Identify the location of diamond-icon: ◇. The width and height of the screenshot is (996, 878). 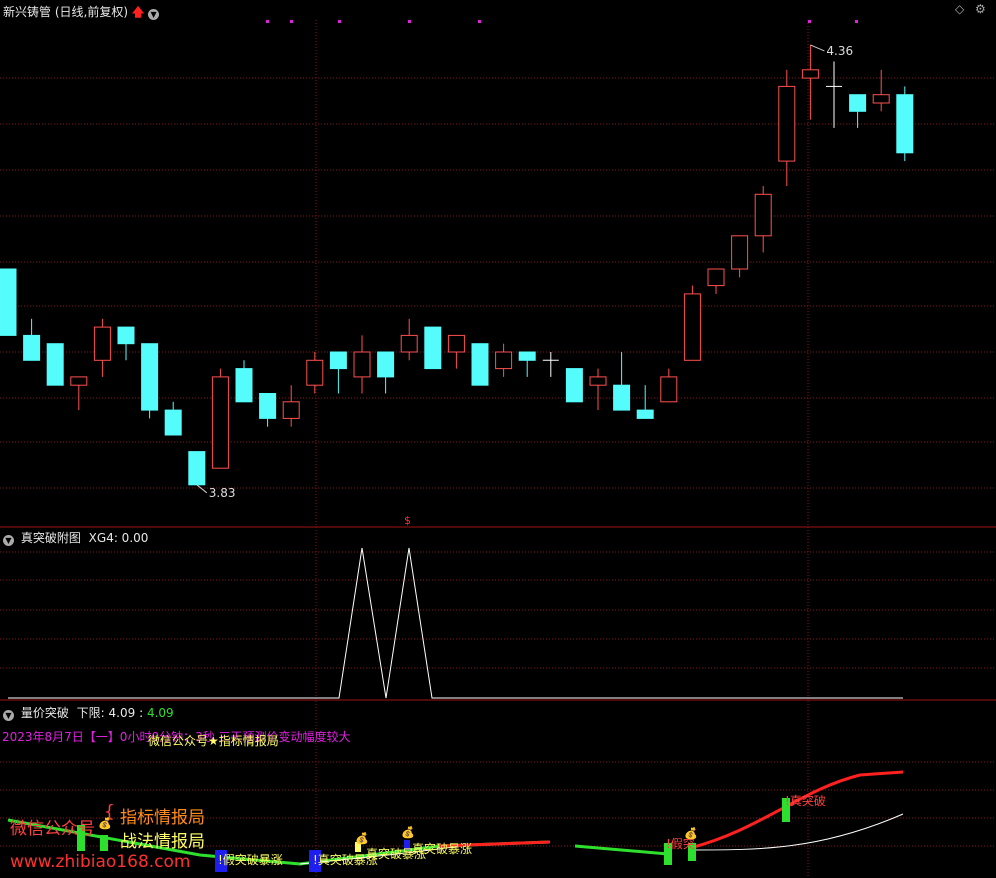
(959, 9).